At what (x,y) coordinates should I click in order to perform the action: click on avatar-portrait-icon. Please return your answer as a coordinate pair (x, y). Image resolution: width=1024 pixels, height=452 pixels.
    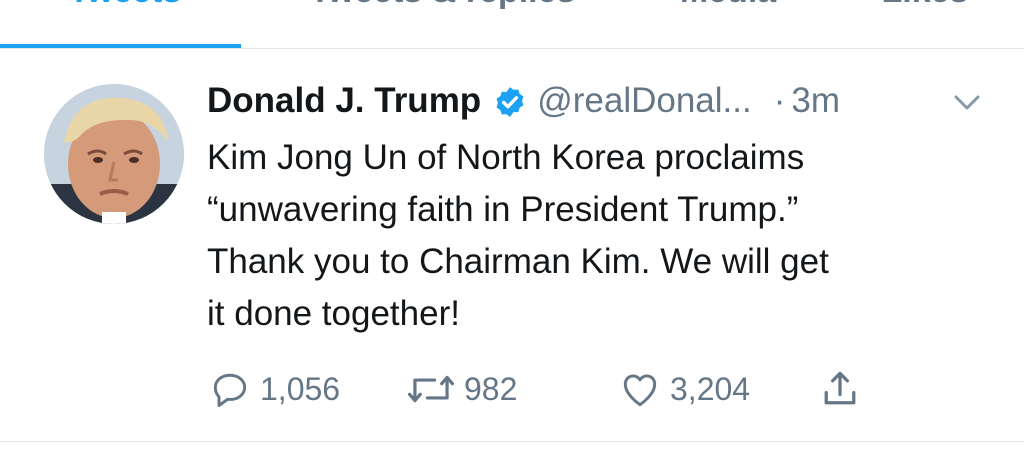
    Looking at the image, I should click on (114, 154).